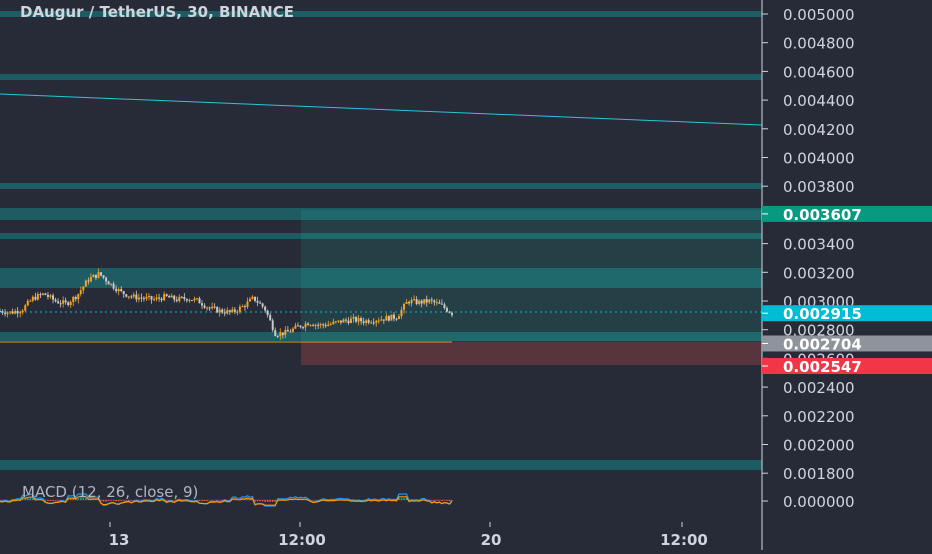  What do you see at coordinates (381, 536) in the screenshot?
I see `time-axis: 13 12:00 20 12:00` at bounding box center [381, 536].